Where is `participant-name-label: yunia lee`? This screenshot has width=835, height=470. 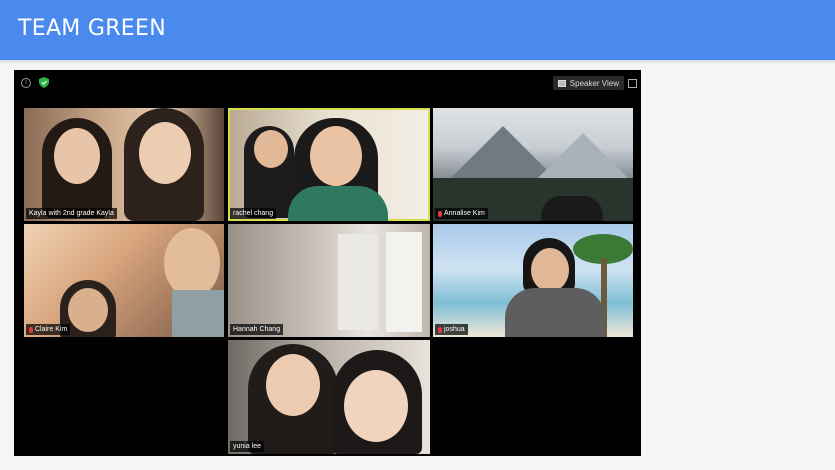 participant-name-label: yunia lee is located at coordinates (247, 446).